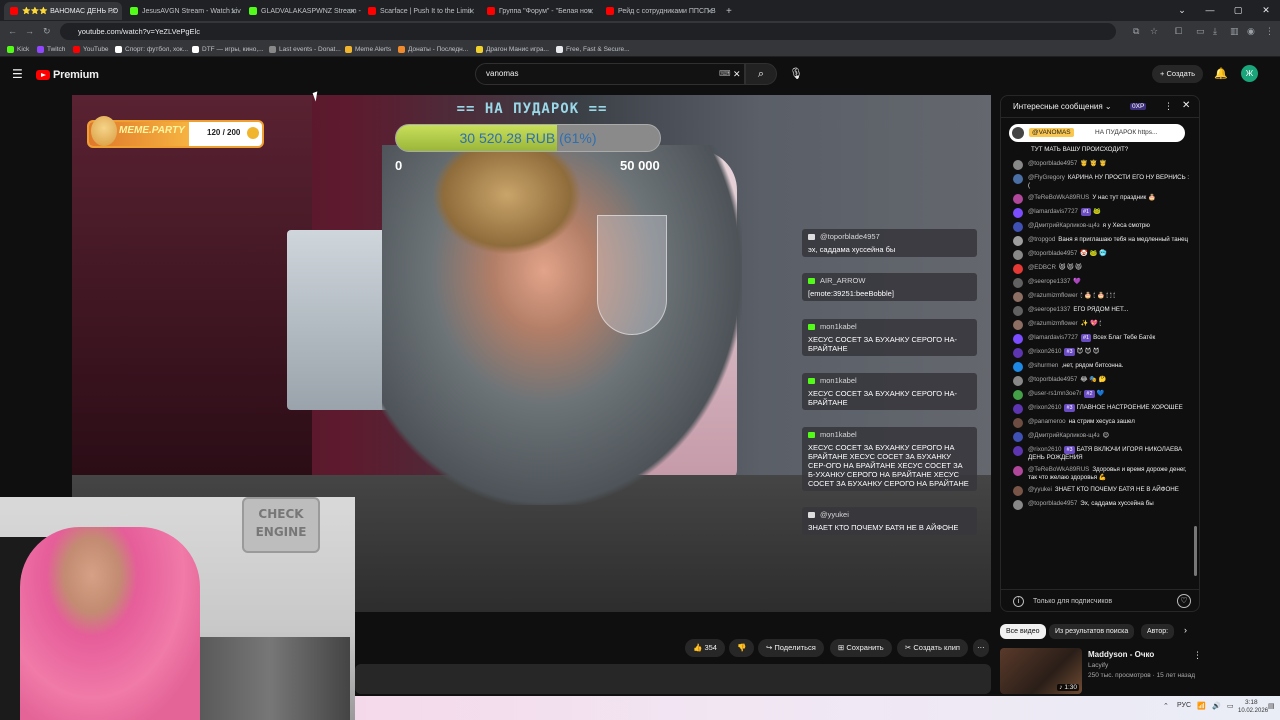 The width and height of the screenshot is (1280, 720). I want to click on chat-author: @tropgod, so click(1041, 239).